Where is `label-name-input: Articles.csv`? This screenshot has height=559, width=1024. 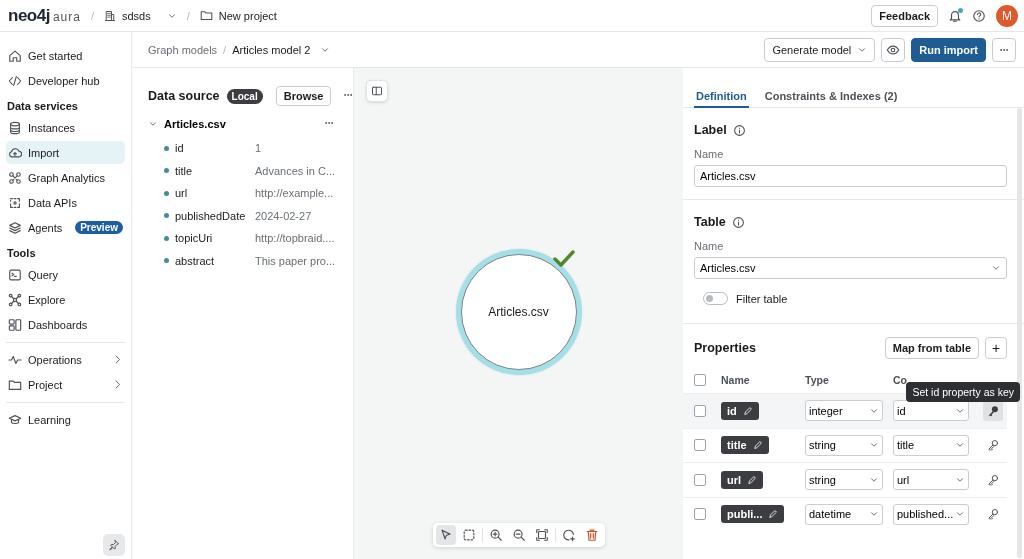 label-name-input: Articles.csv is located at coordinates (850, 176).